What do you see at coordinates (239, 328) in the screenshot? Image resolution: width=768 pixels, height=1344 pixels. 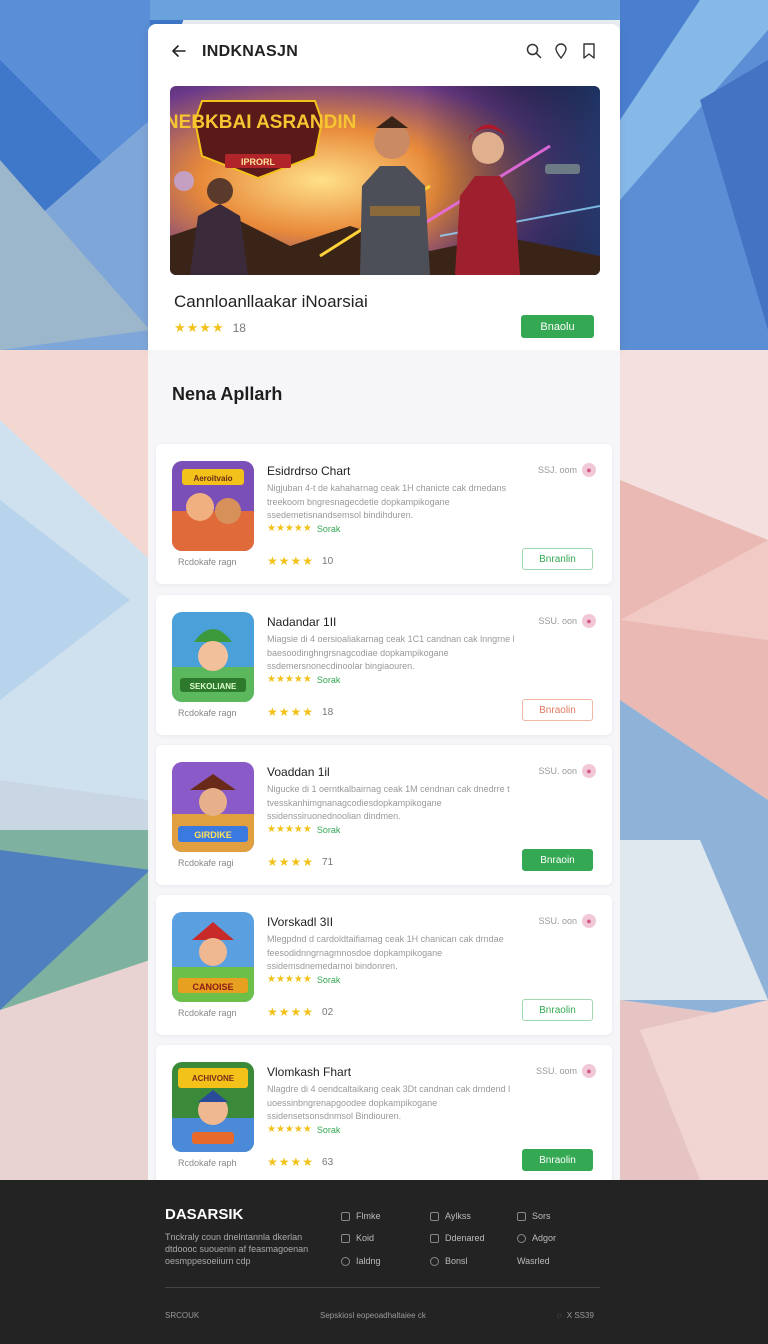 I see `featured-rating-count: 18` at bounding box center [239, 328].